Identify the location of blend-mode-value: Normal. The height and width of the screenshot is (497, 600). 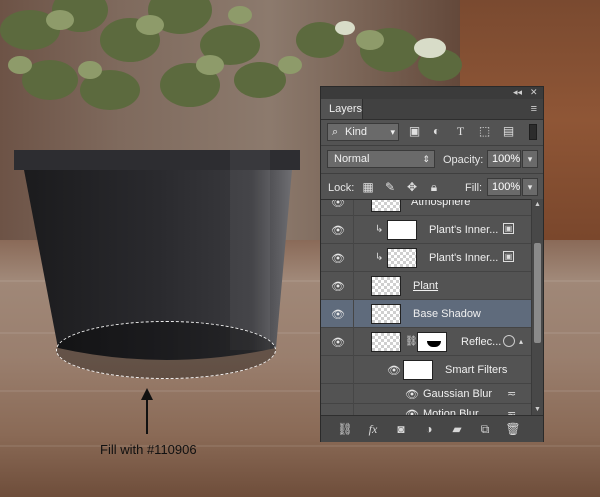
(352, 159).